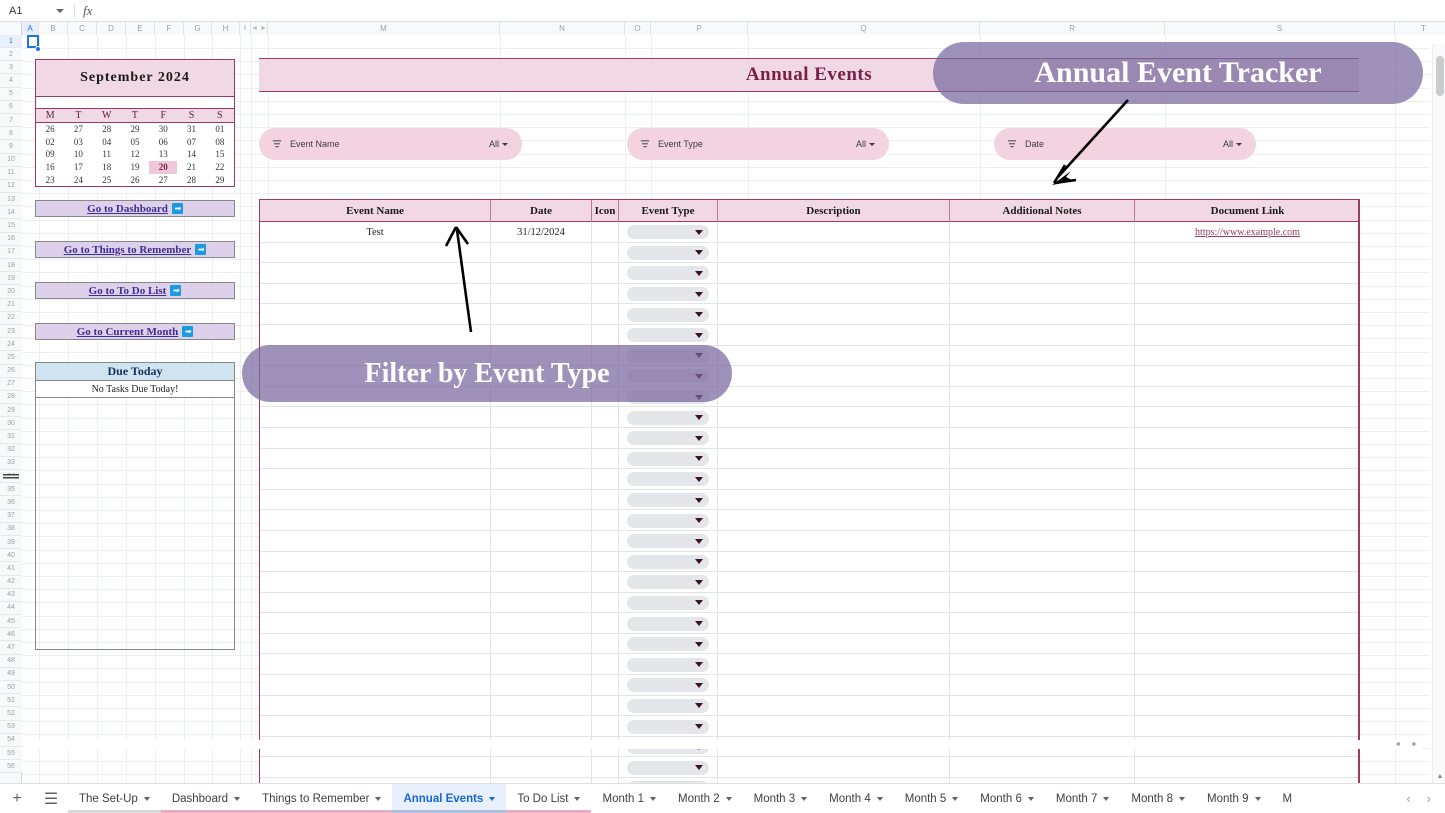  Describe the element at coordinates (11, 529) in the screenshot. I see `row-header-38: 38` at that location.